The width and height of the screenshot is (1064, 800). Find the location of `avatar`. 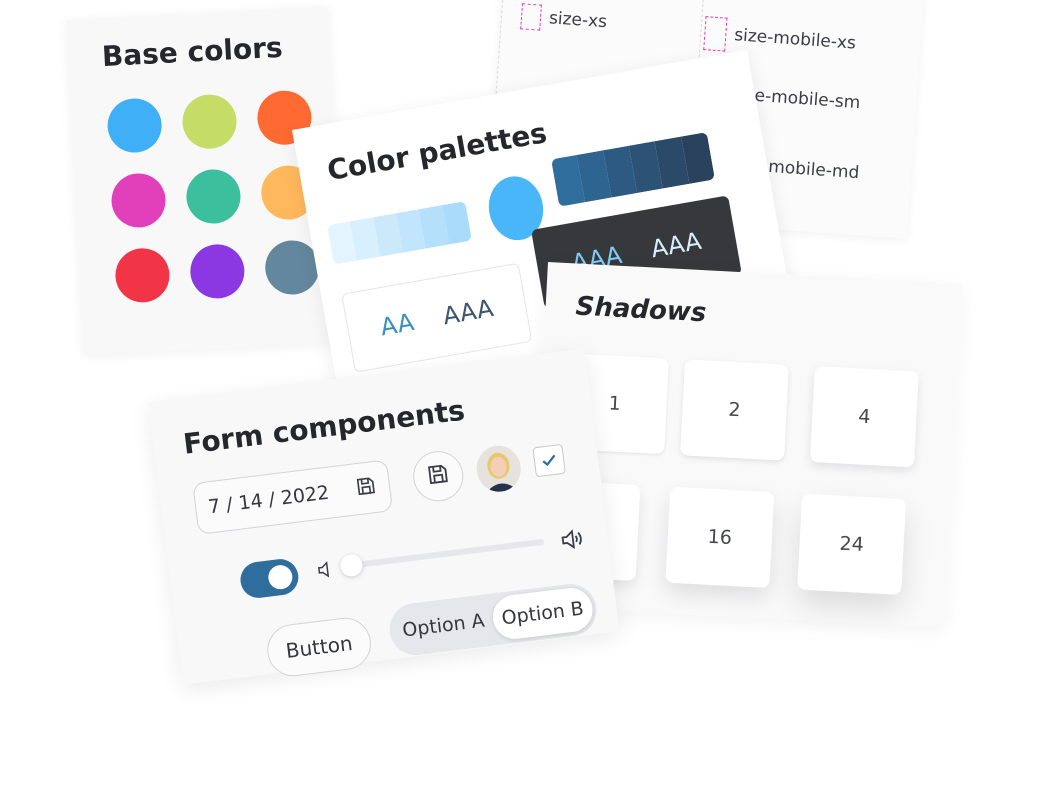

avatar is located at coordinates (499, 469).